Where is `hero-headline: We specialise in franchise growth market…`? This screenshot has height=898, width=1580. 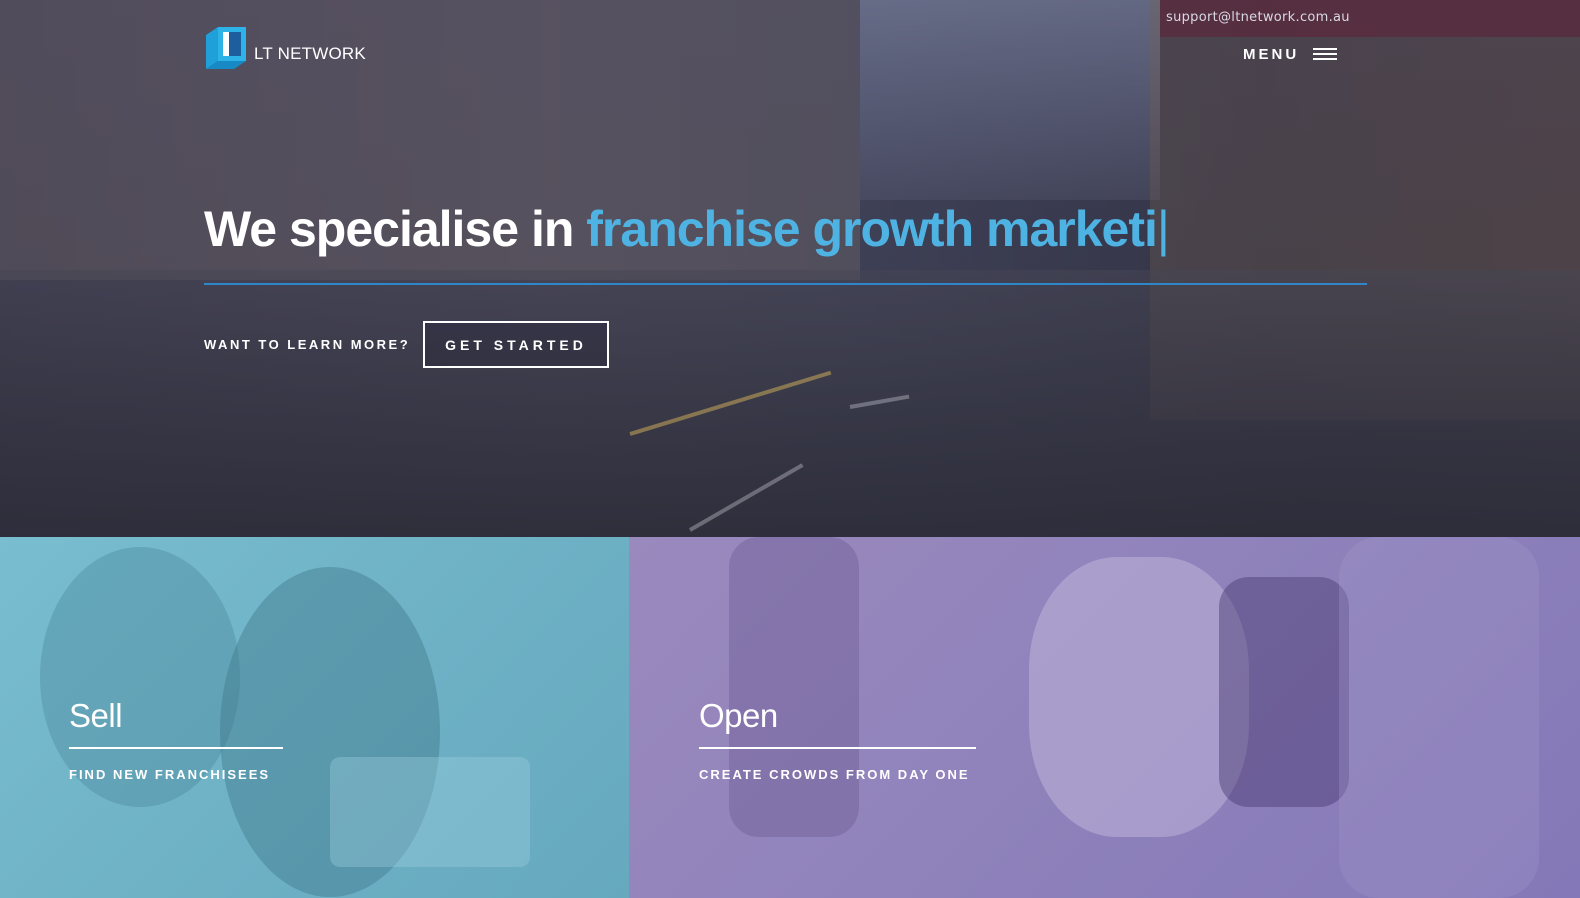 hero-headline: We specialise in franchise growth market… is located at coordinates (687, 229).